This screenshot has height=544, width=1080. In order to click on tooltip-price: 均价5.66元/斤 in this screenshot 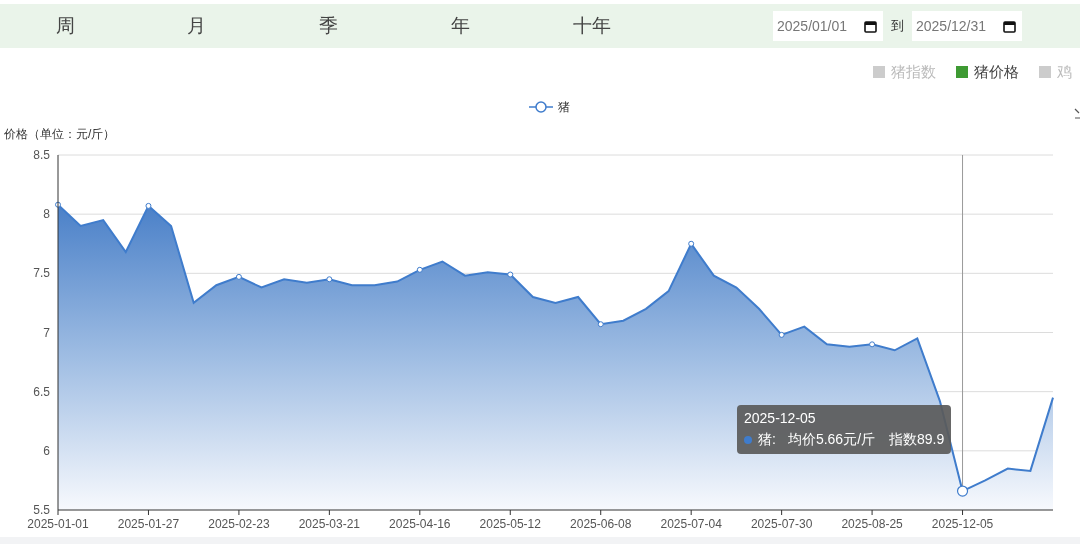, I will do `click(831, 440)`.